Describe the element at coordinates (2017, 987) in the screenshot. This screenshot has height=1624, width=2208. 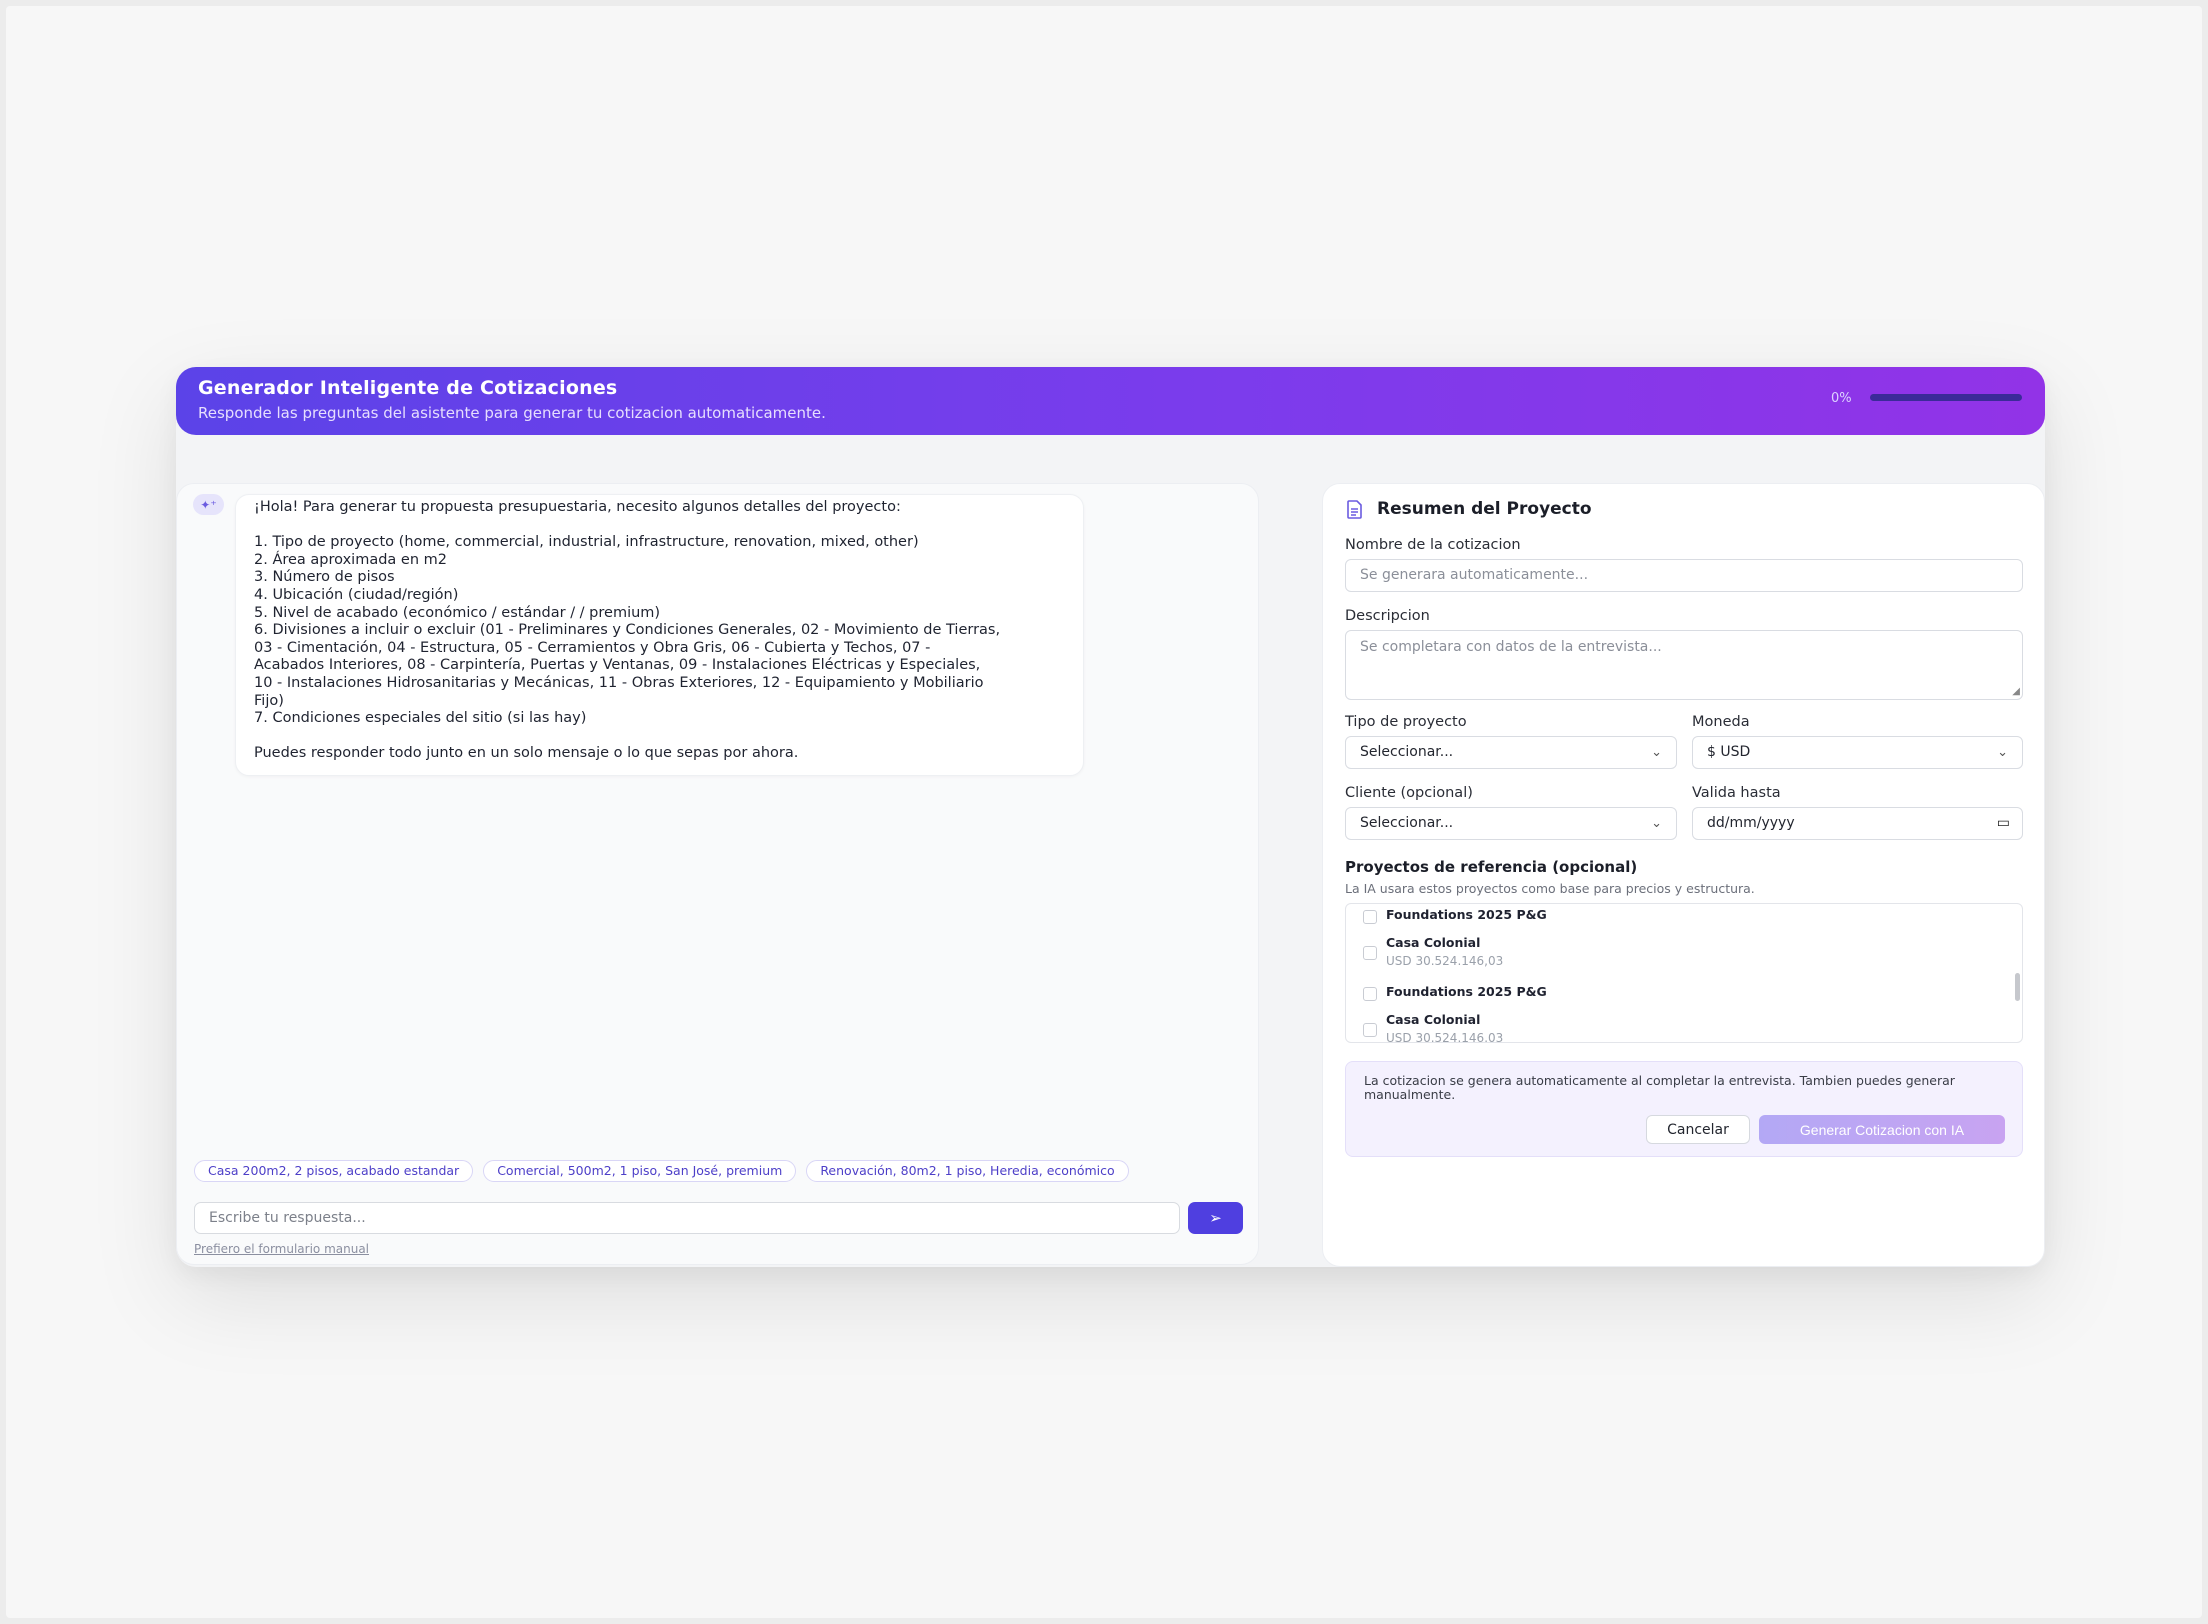
I see `list-scrollbar` at that location.